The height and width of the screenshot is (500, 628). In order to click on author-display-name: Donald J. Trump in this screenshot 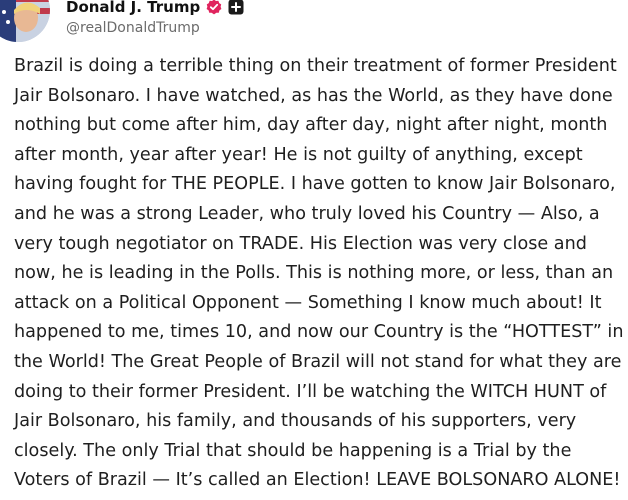, I will do `click(133, 8)`.